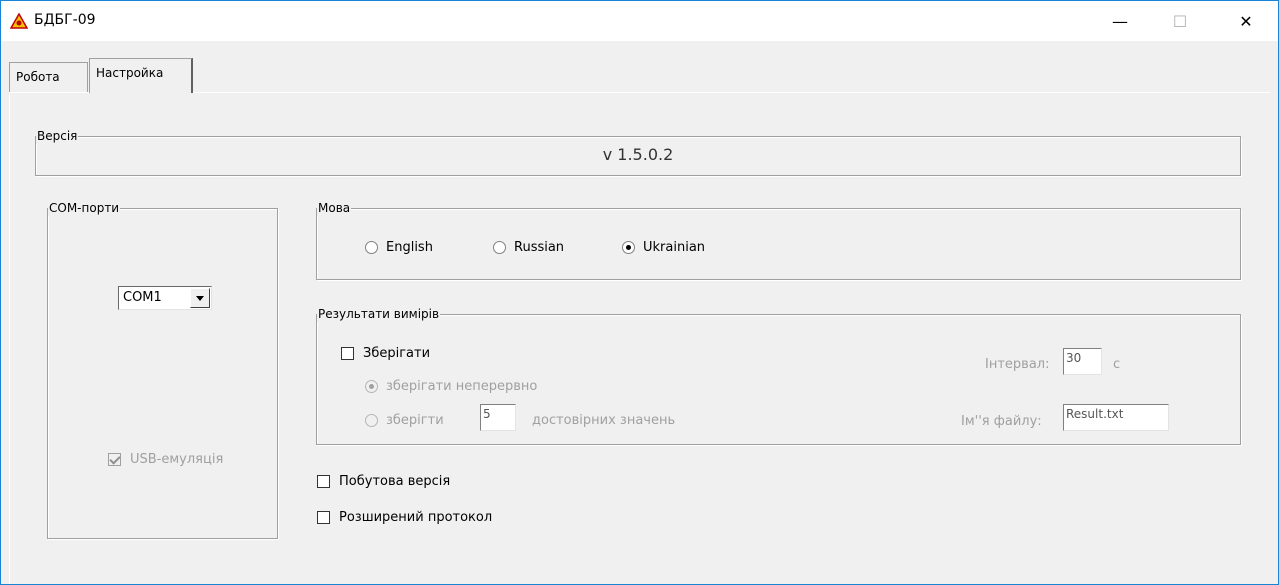  Describe the element at coordinates (639, 21) in the screenshot. I see `title-bar: БДБГ-09 — ☐ ✕` at that location.